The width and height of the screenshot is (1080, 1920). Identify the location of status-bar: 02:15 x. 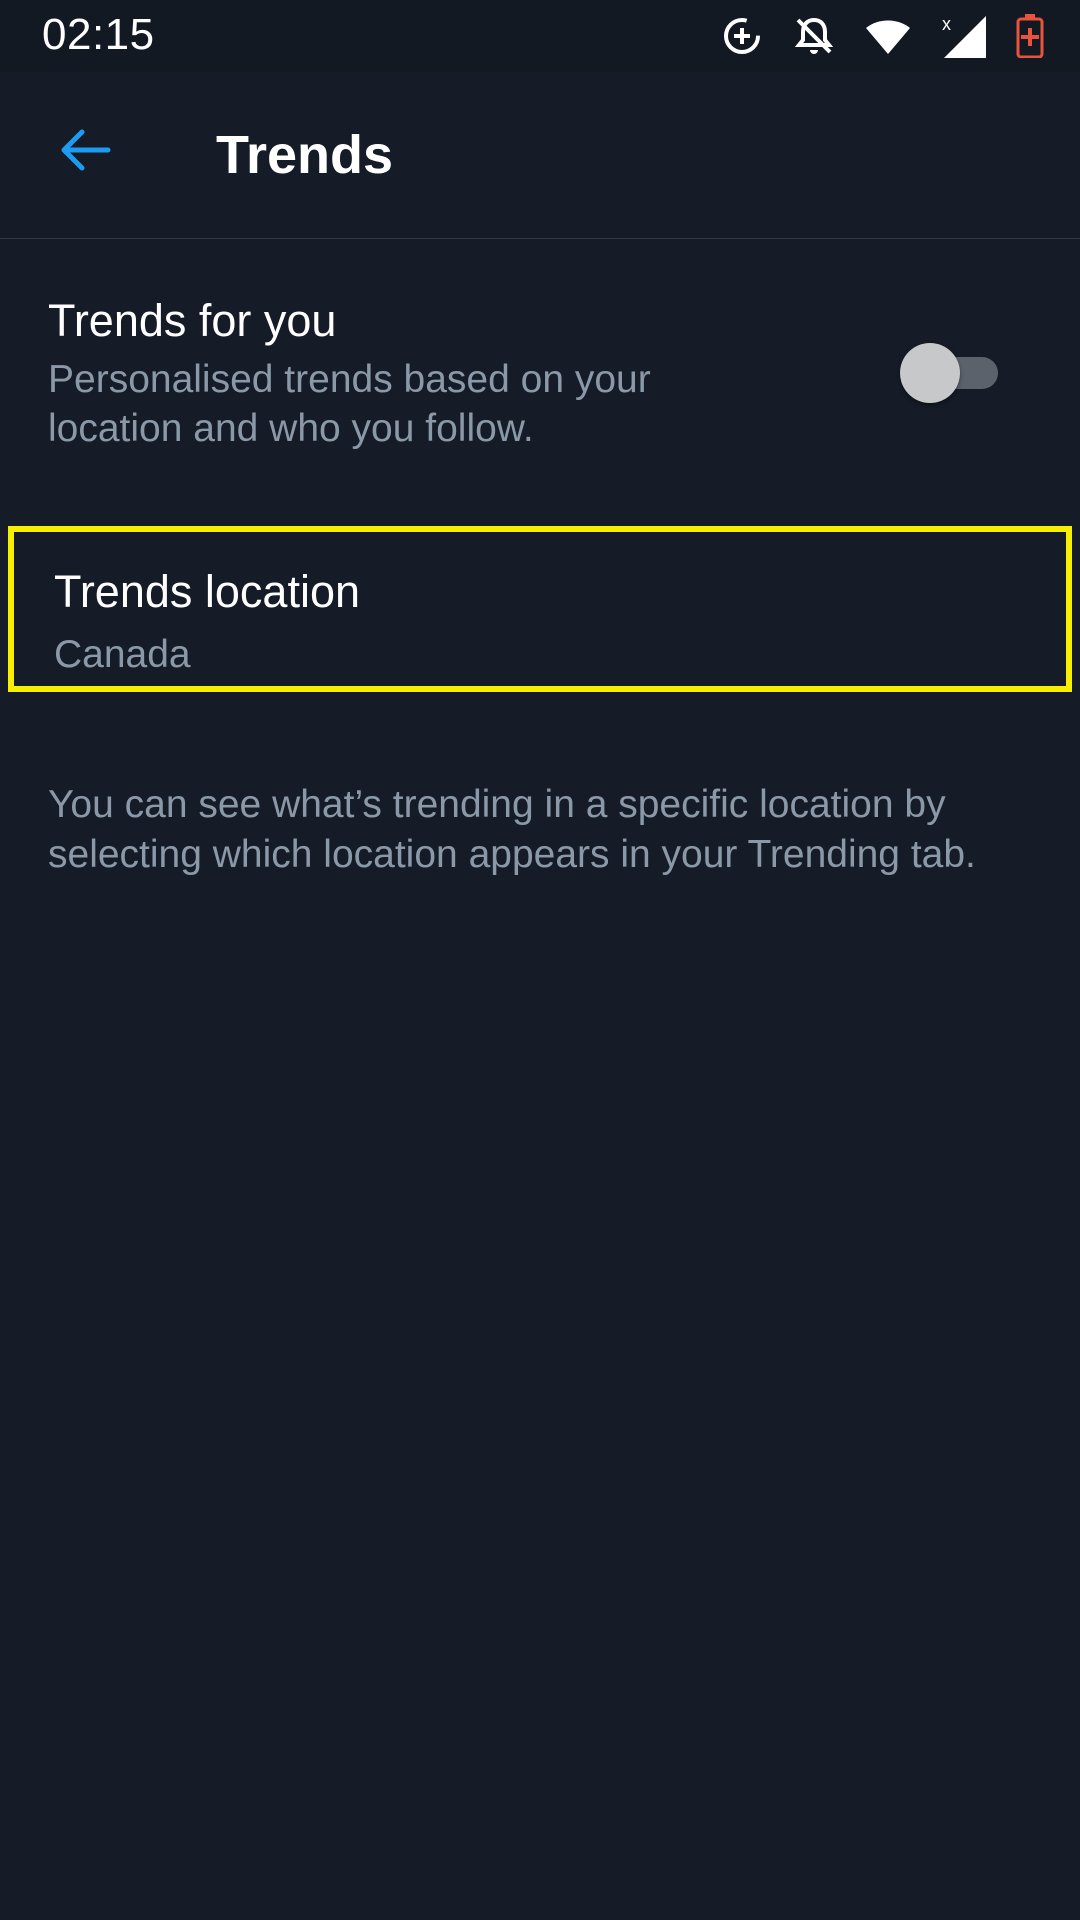
(540, 36).